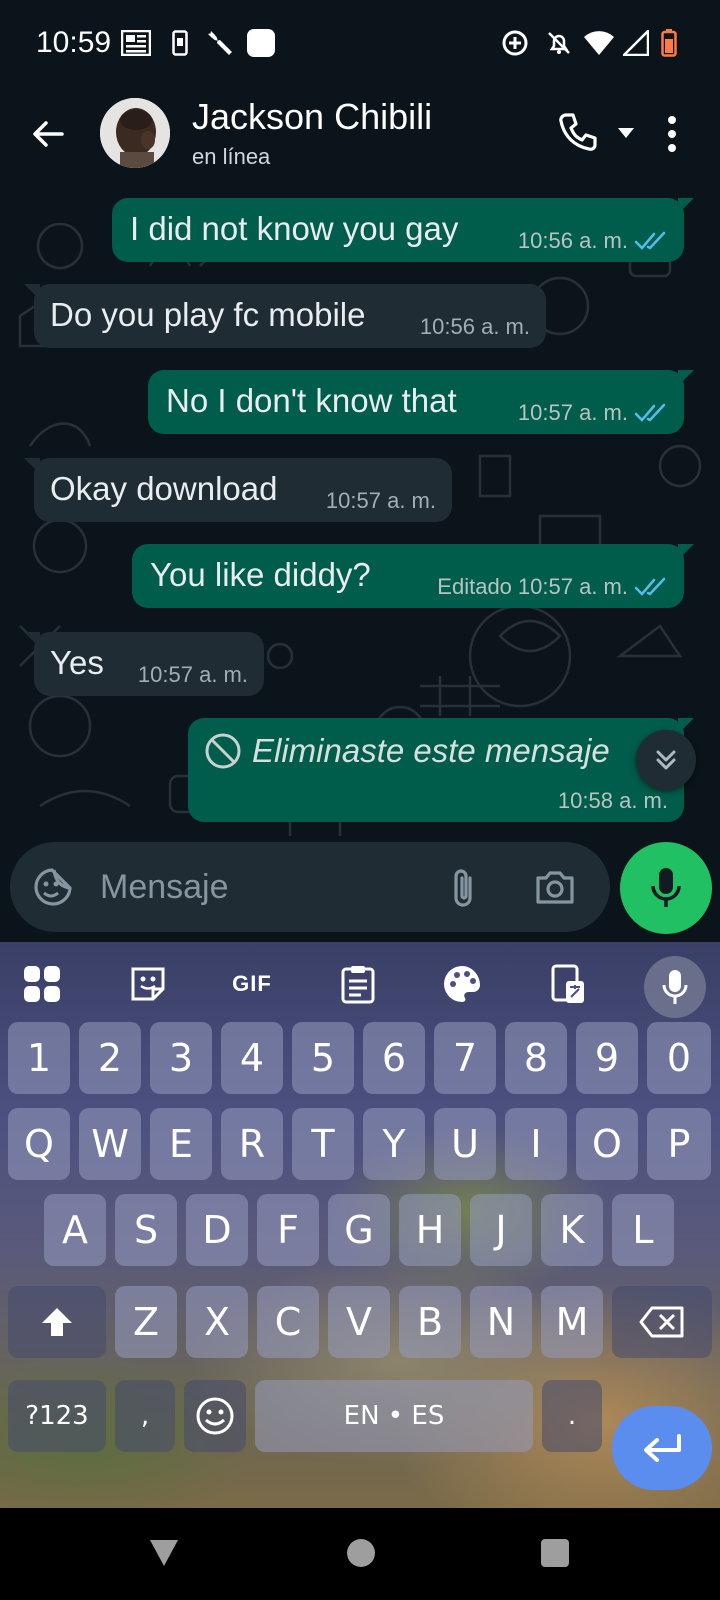 Image resolution: width=720 pixels, height=1600 pixels. Describe the element at coordinates (607, 1058) in the screenshot. I see `key-9: 9` at that location.